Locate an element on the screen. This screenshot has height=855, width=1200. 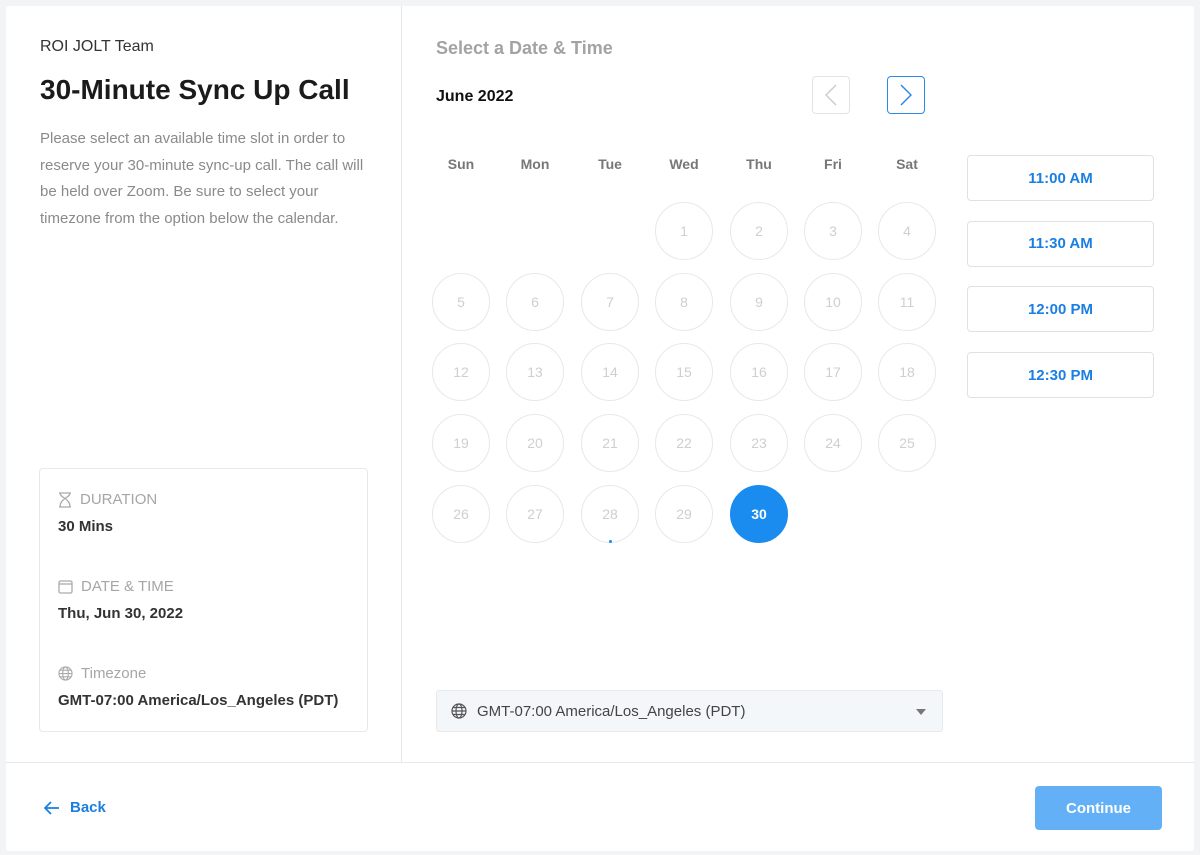
day-number: 23 is located at coordinates (759, 443).